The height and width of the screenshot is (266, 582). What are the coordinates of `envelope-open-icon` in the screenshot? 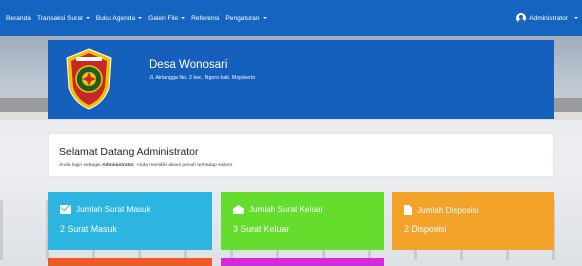 It's located at (238, 209).